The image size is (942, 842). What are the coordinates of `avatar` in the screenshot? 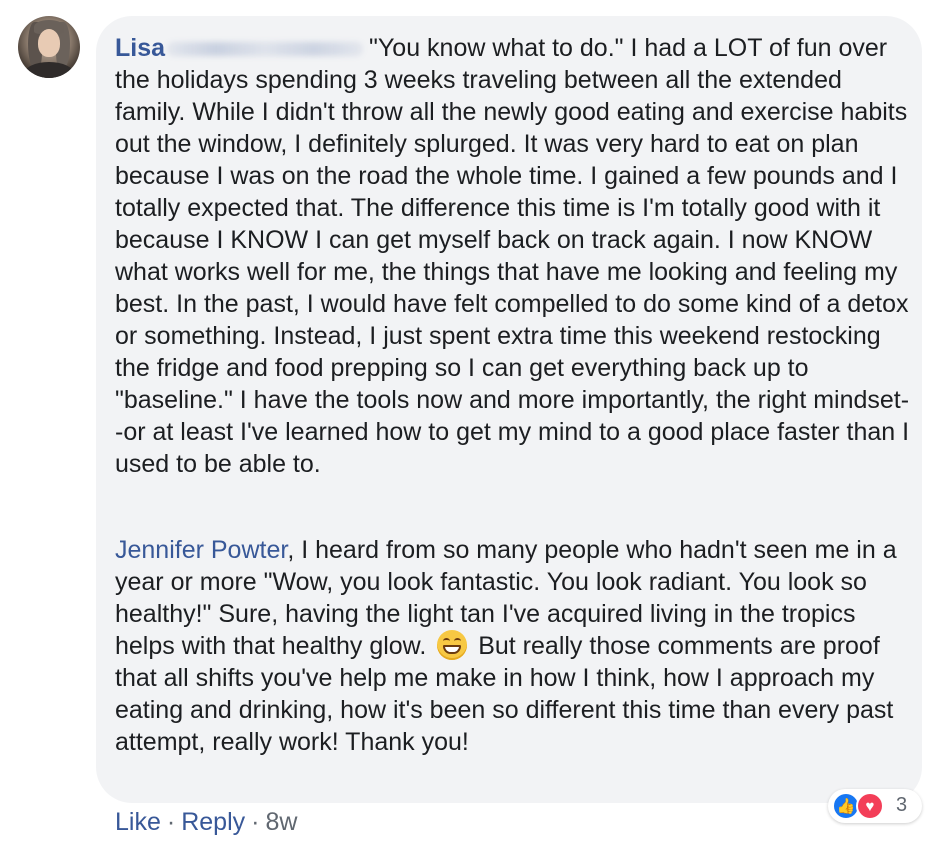 It's located at (49, 47).